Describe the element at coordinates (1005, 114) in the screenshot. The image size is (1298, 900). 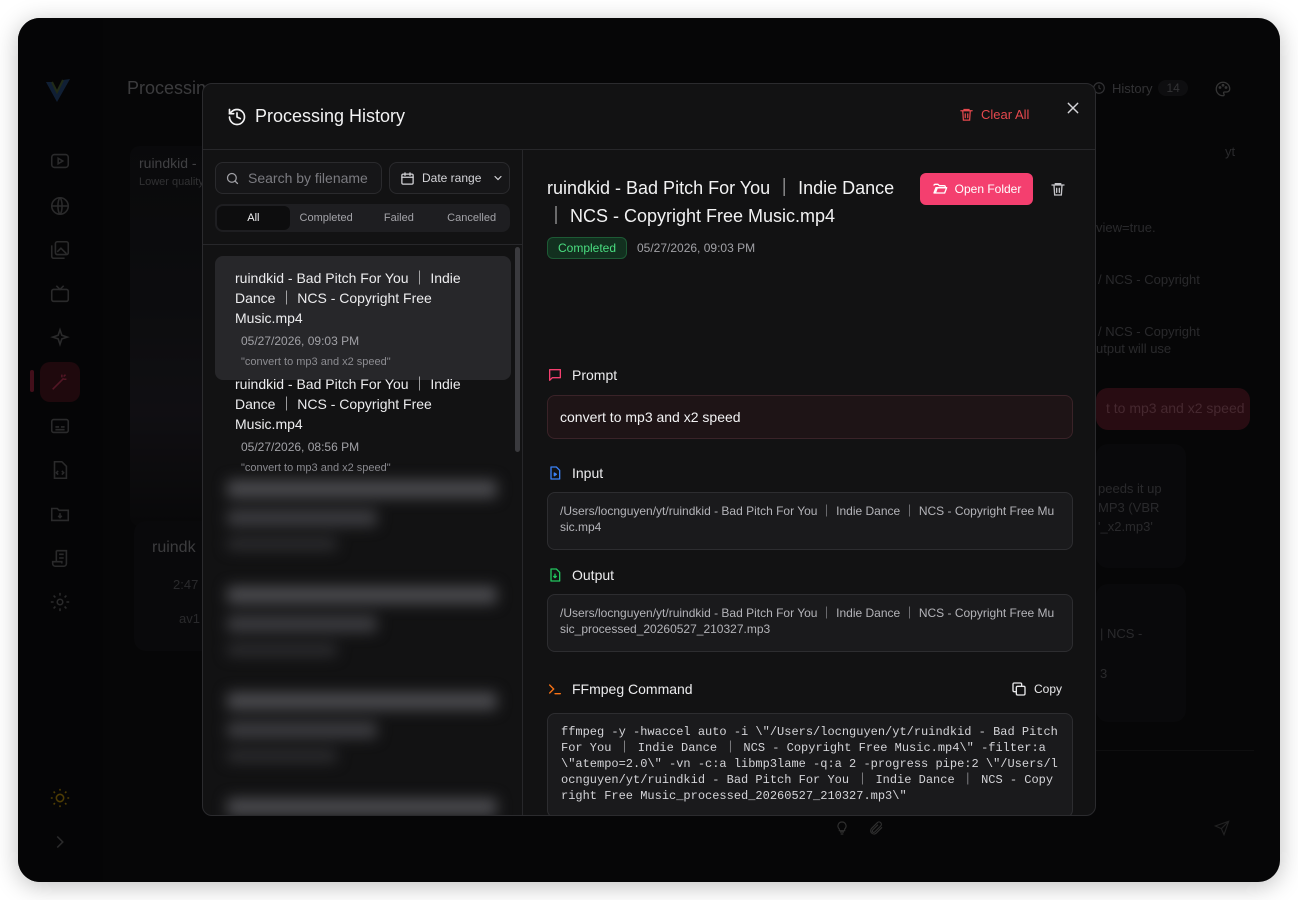
I see `clear-all-label: Clear All` at that location.